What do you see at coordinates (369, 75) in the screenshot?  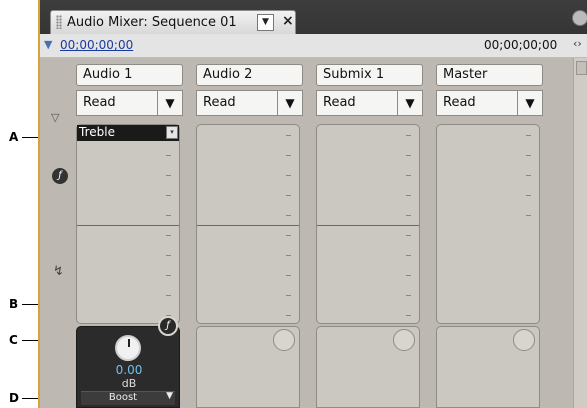 I see `channel-name: Submix 1` at bounding box center [369, 75].